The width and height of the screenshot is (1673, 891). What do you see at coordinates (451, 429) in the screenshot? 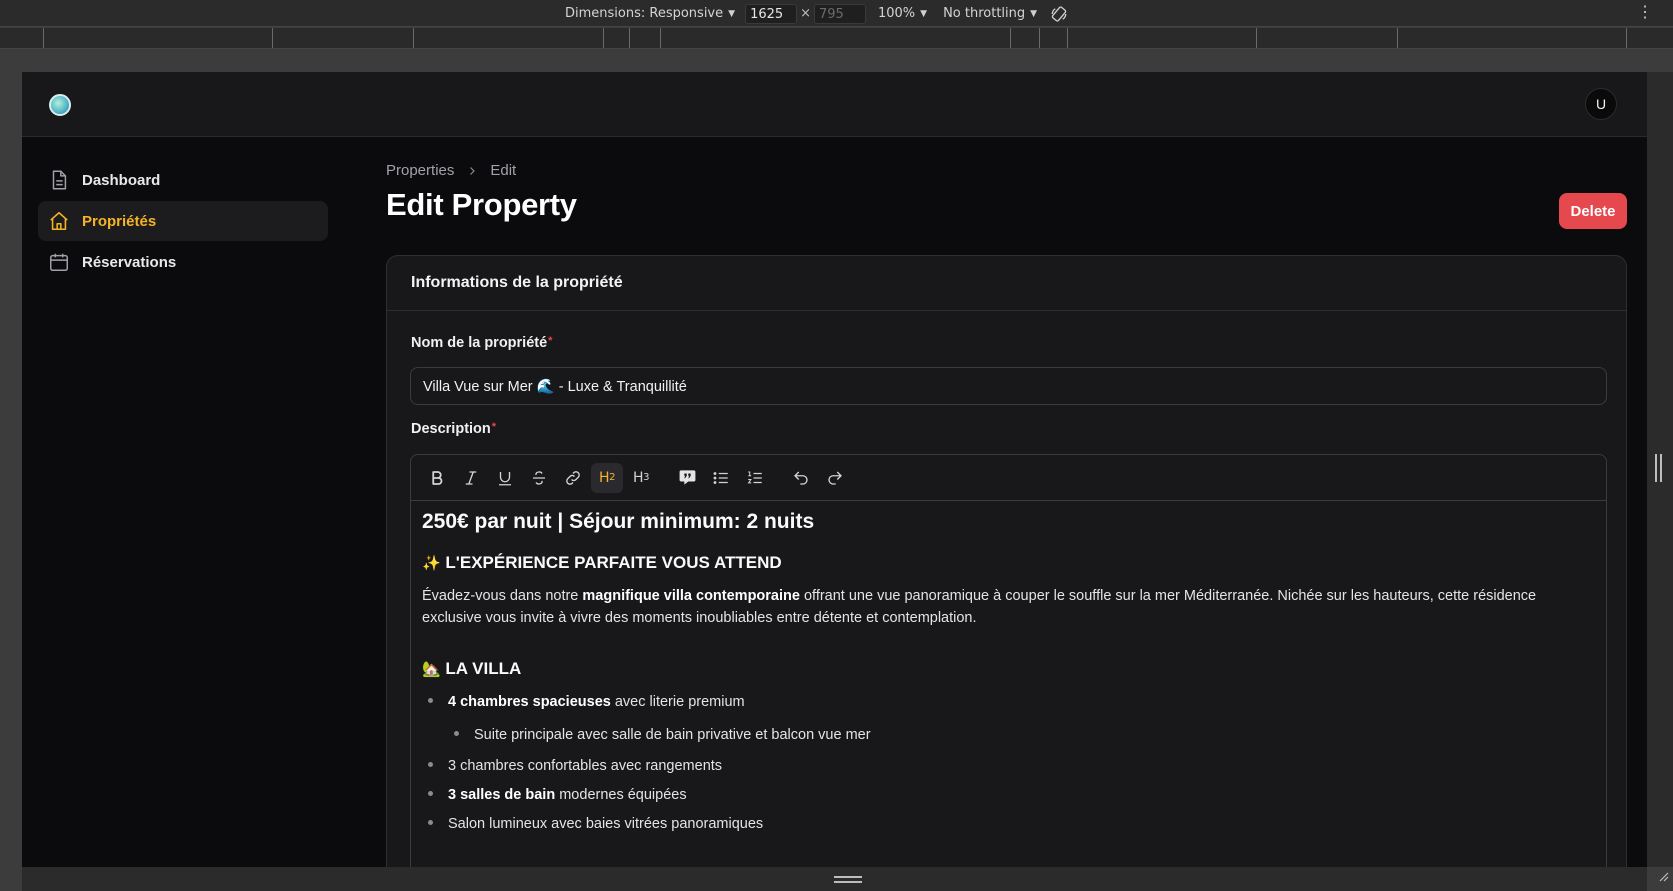
I see `description-label-text: Description` at bounding box center [451, 429].